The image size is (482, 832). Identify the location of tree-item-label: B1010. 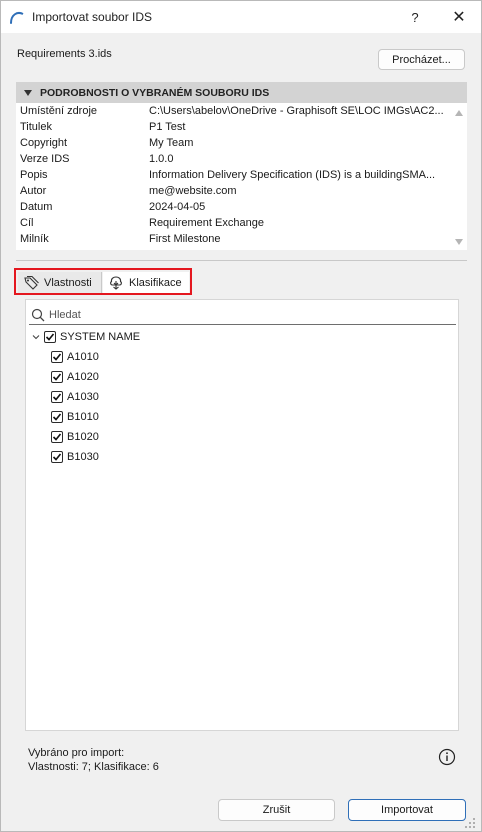
(83, 417).